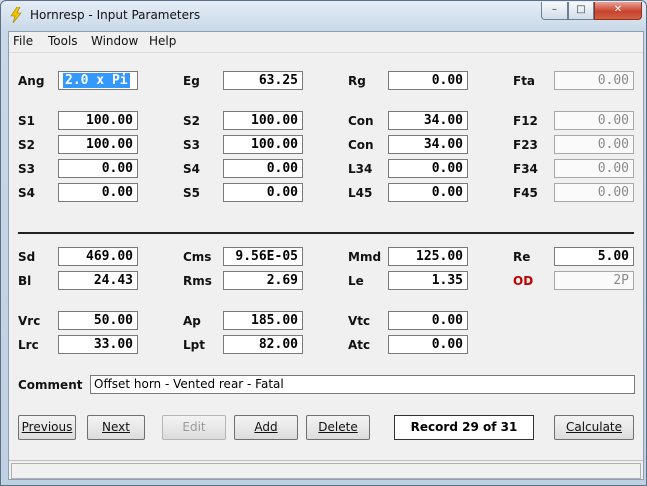  I want to click on field-s4-left: 0.00, so click(98, 192).